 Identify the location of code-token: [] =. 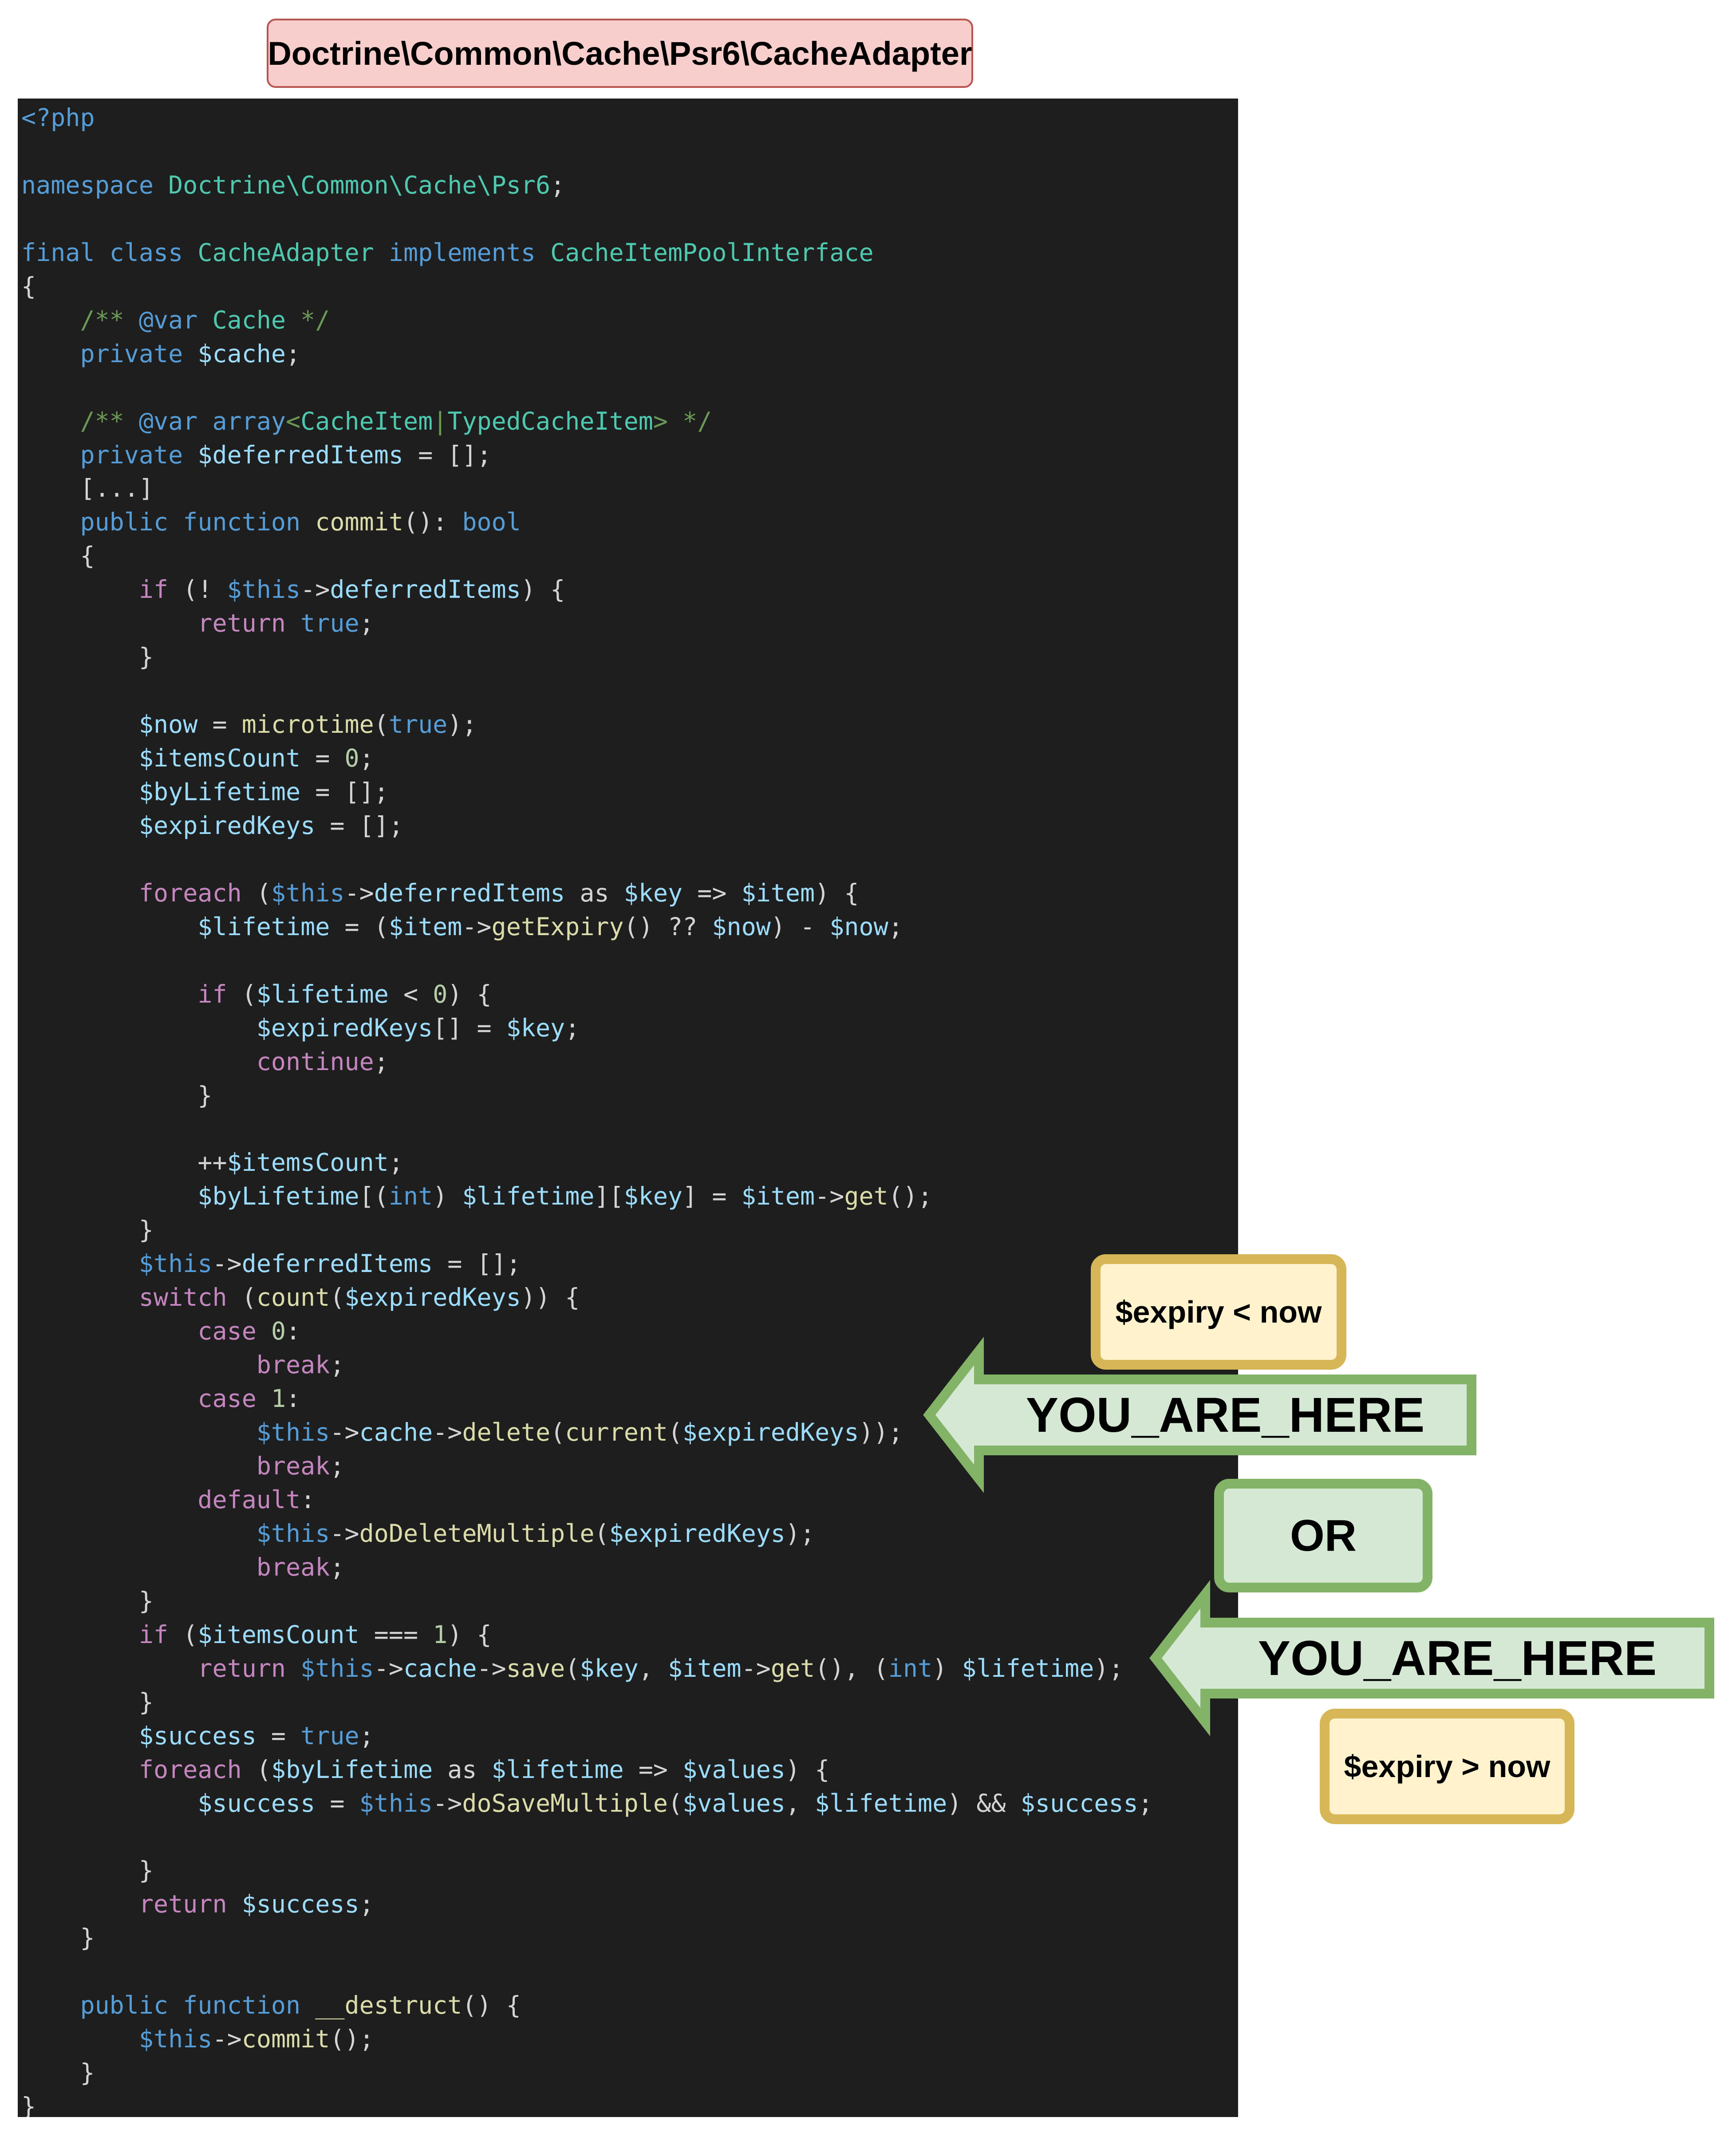
(469, 1028).